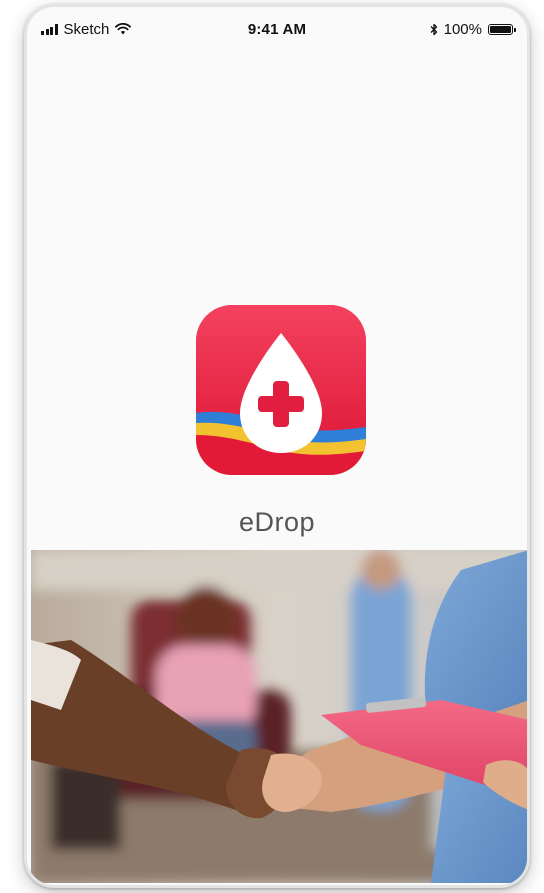 Image resolution: width=544 pixels, height=893 pixels. I want to click on app-name: eDrop, so click(277, 522).